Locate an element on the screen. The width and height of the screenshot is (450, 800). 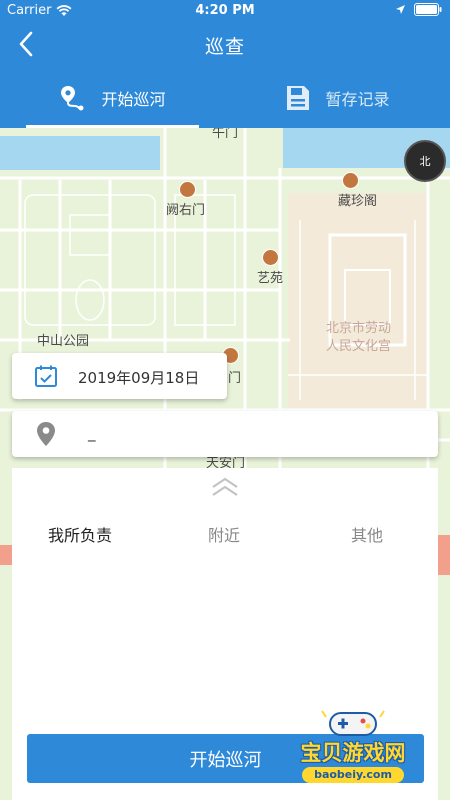
segment-my-responsibility: 我所负责 is located at coordinates (80, 534).